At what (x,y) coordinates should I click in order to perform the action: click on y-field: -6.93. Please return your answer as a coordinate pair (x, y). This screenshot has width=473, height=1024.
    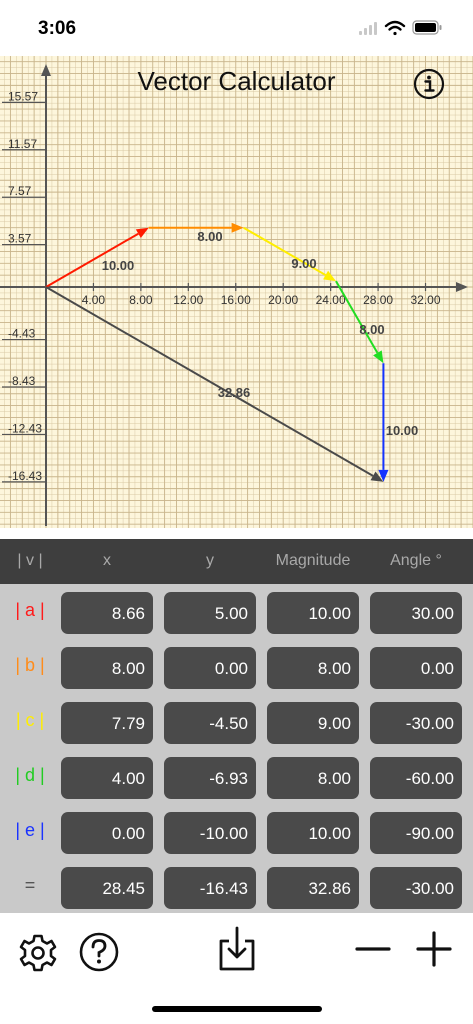
    Looking at the image, I should click on (210, 778).